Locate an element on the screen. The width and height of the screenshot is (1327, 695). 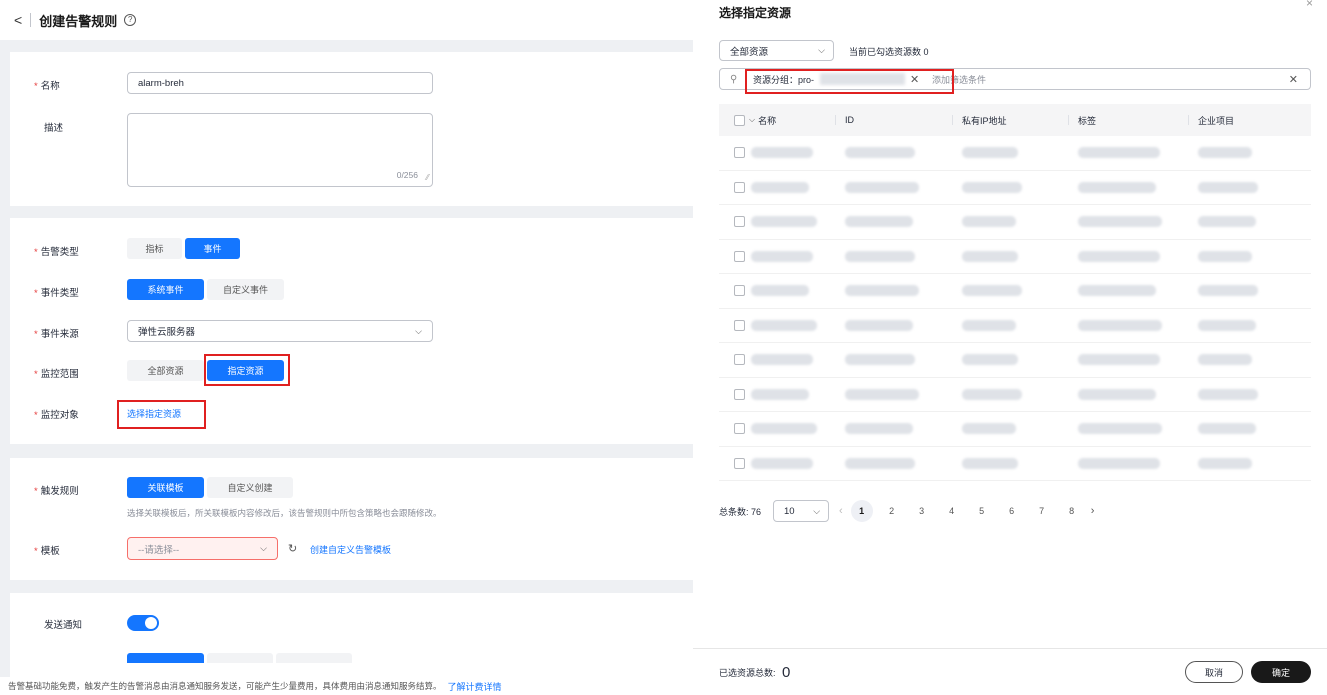
confirm-button: 确定 is located at coordinates (1281, 672).